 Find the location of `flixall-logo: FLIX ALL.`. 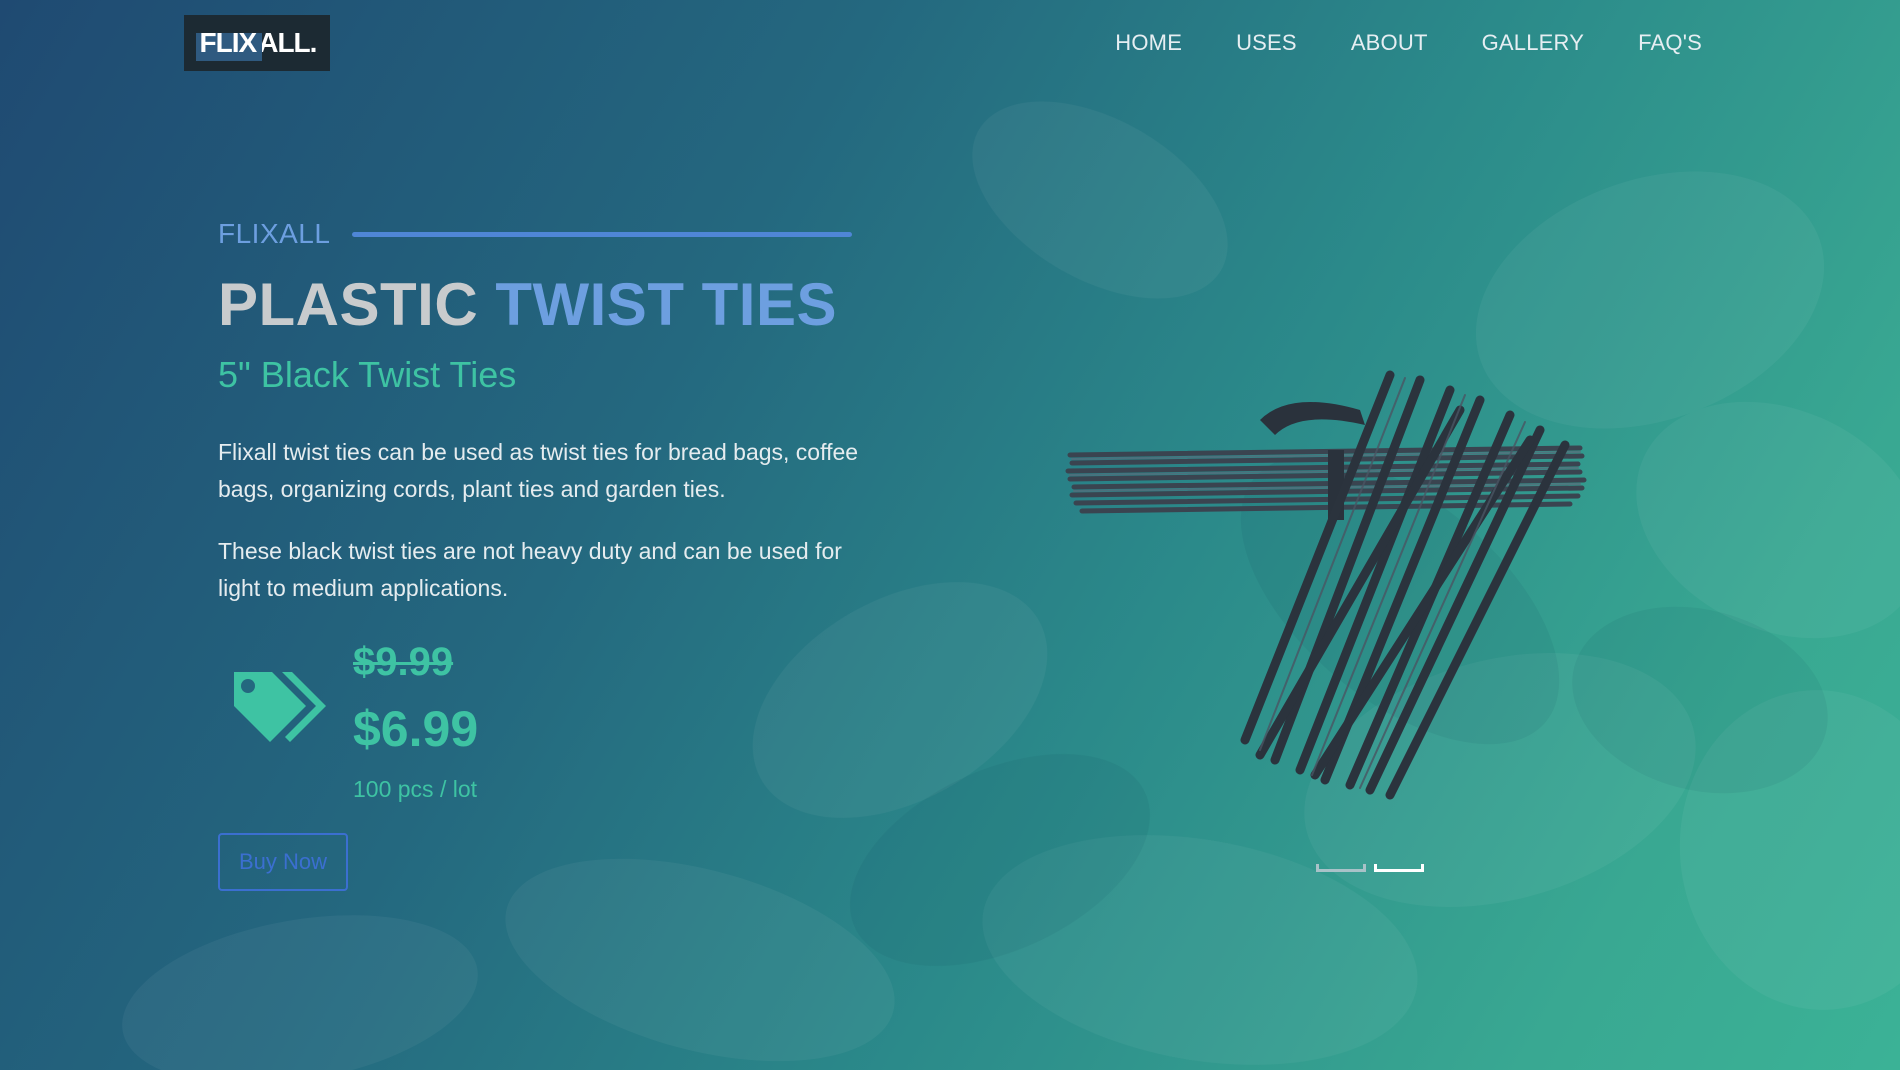

flixall-logo: FLIX ALL. is located at coordinates (257, 43).